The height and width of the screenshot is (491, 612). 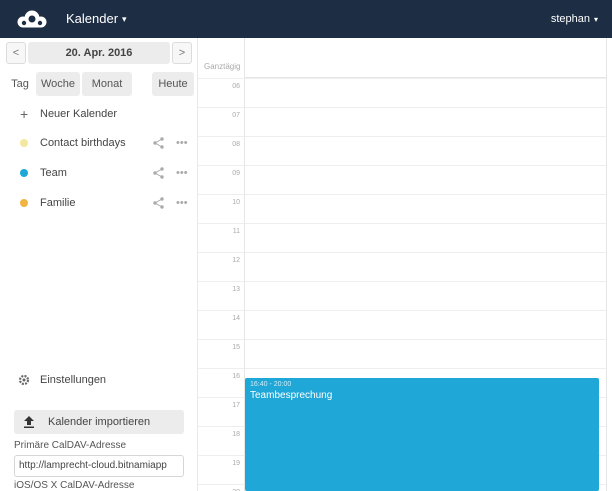 I want to click on day-header, so click(x=425, y=58).